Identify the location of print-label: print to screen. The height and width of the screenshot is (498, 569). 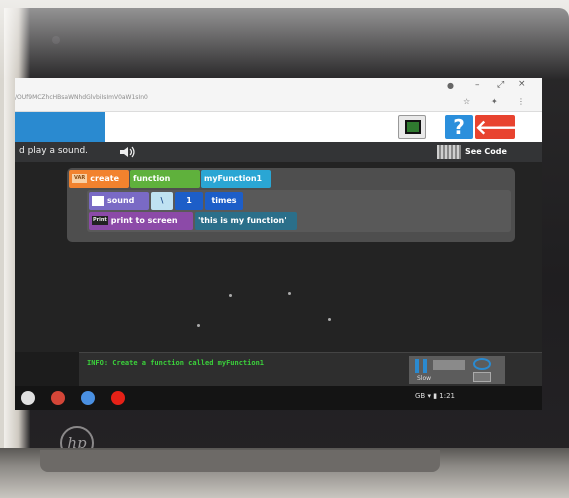
(144, 220).